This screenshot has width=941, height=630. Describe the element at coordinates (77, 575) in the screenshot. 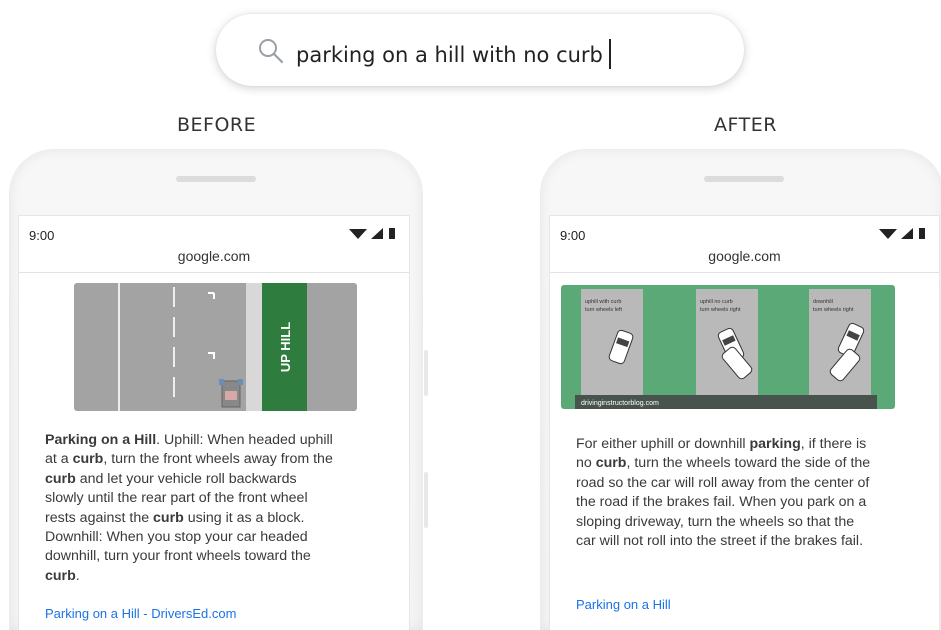

I see `snippet-part: .` at that location.